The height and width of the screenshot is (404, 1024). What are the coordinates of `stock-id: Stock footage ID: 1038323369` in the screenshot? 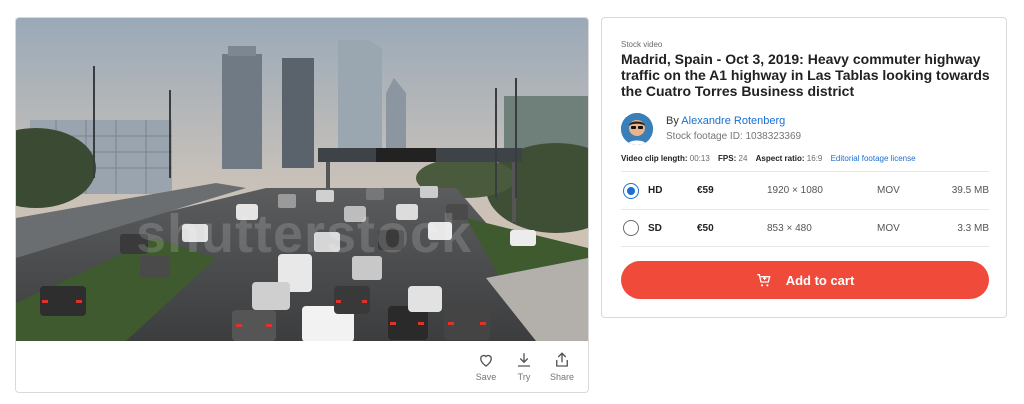 It's located at (734, 136).